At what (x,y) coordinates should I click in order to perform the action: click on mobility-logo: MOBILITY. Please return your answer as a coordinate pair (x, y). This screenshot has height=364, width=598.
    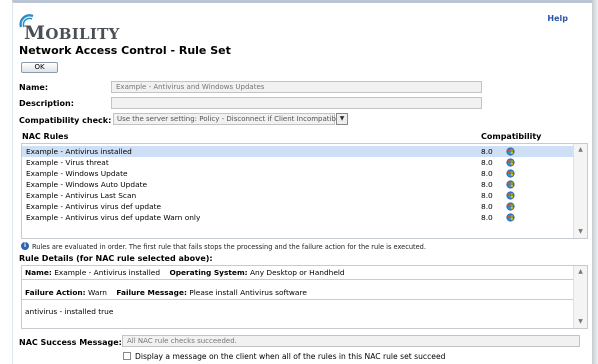
    Looking at the image, I should click on (78, 28).